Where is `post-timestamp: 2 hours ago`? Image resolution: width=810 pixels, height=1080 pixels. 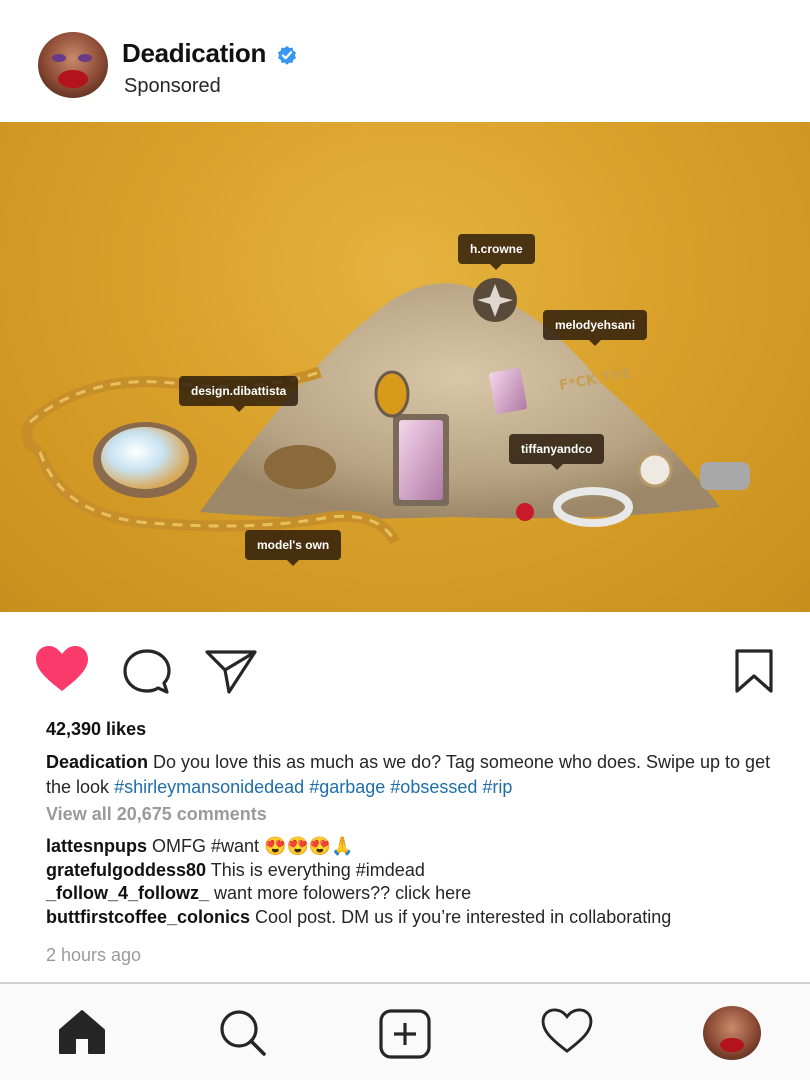 post-timestamp: 2 hours ago is located at coordinates (94, 955).